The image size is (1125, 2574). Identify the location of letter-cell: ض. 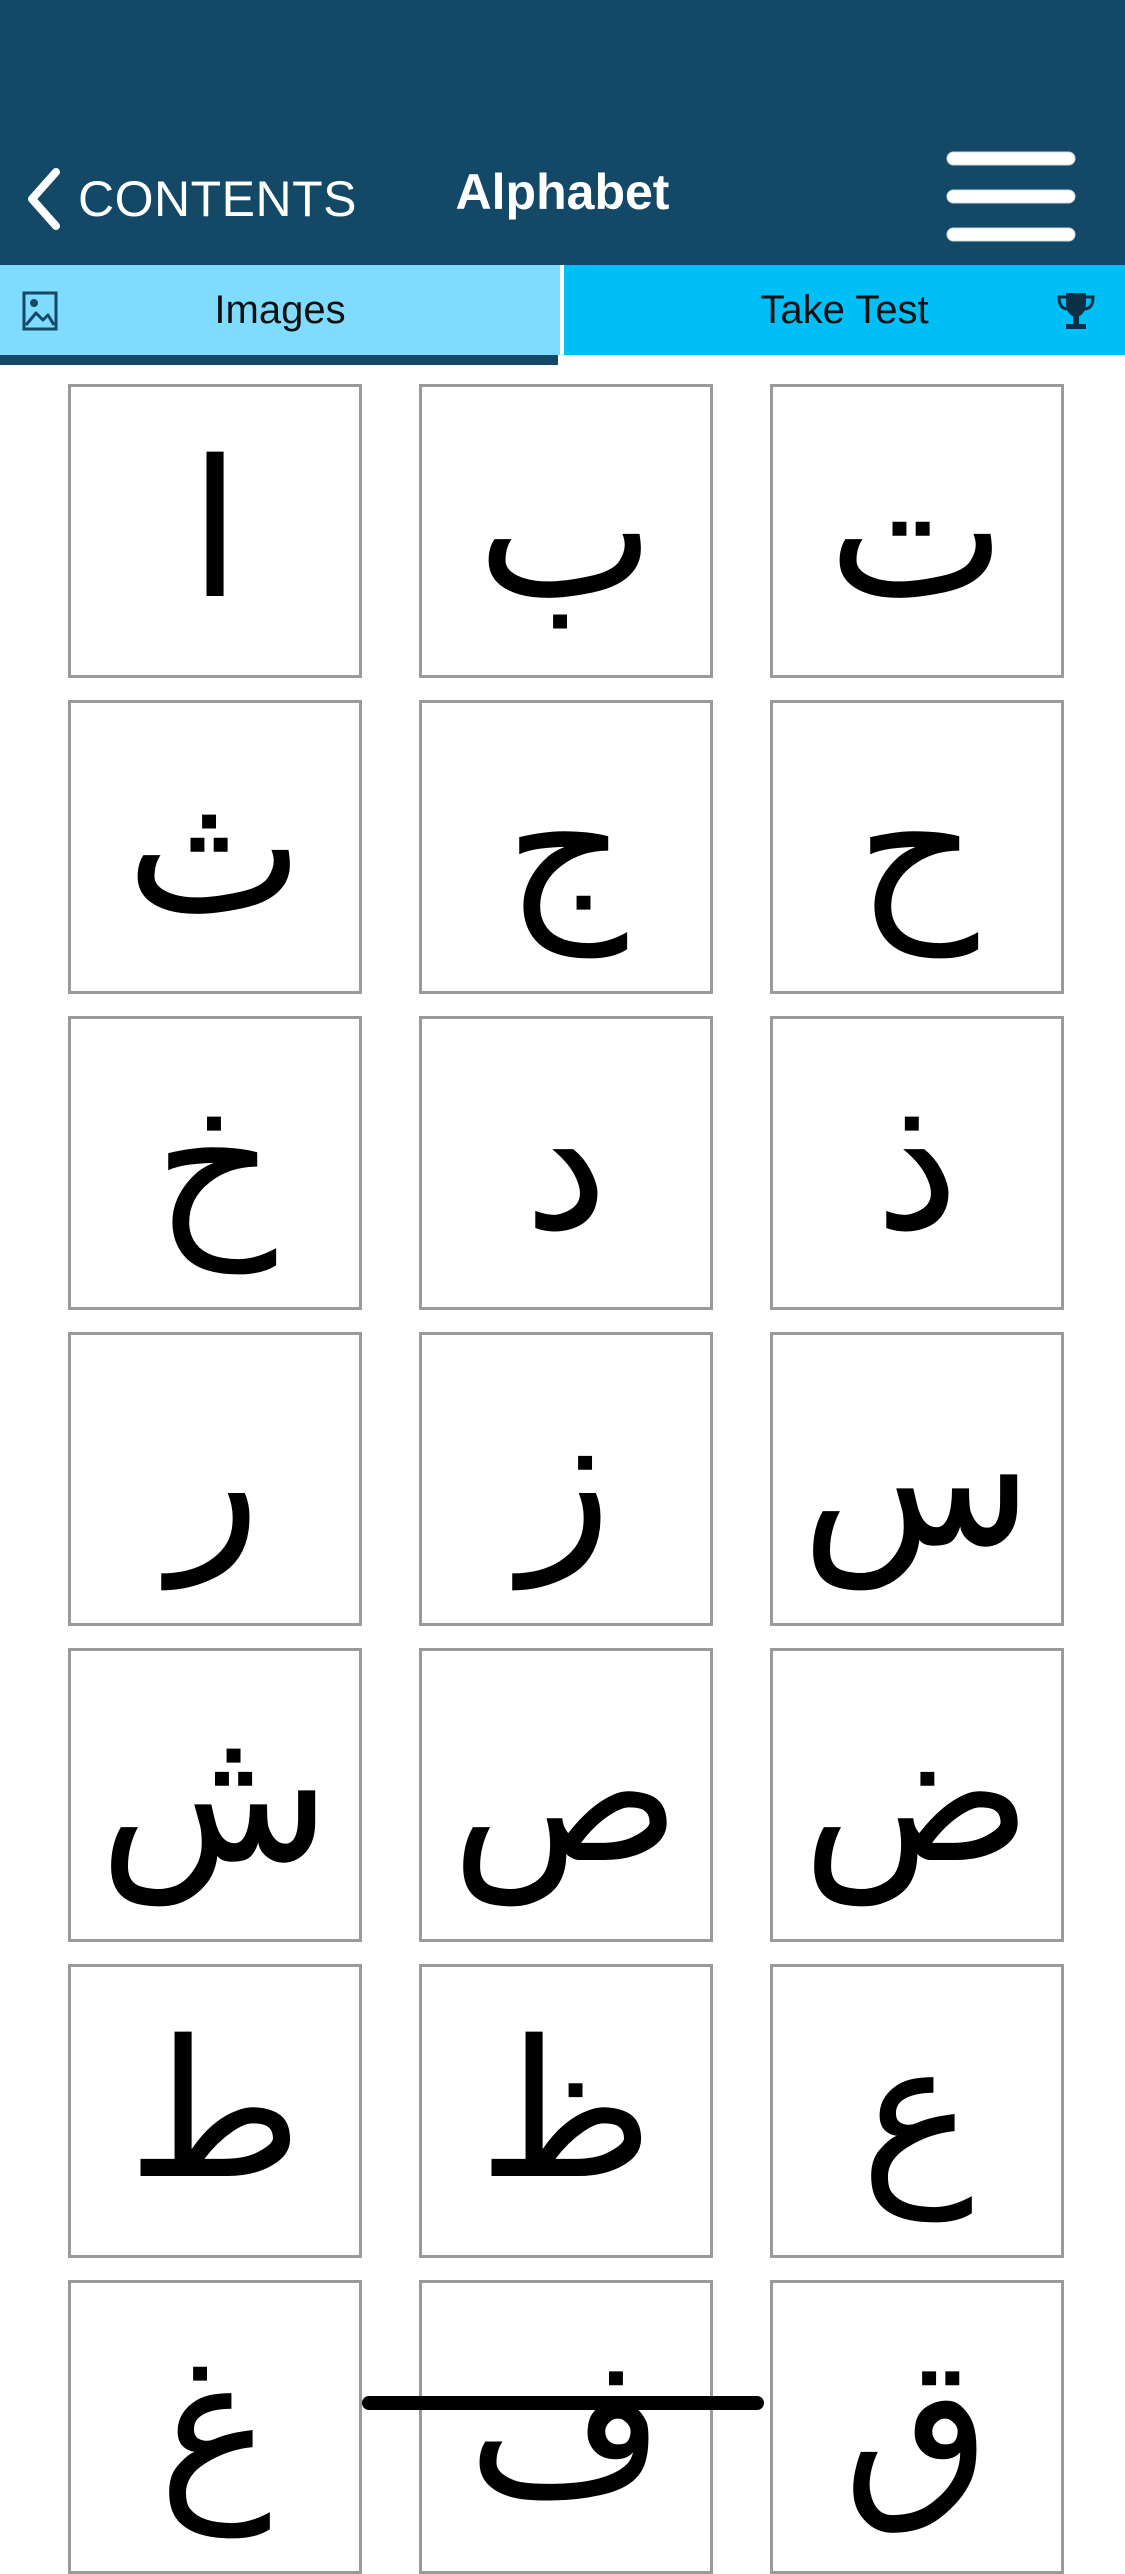
(917, 1795).